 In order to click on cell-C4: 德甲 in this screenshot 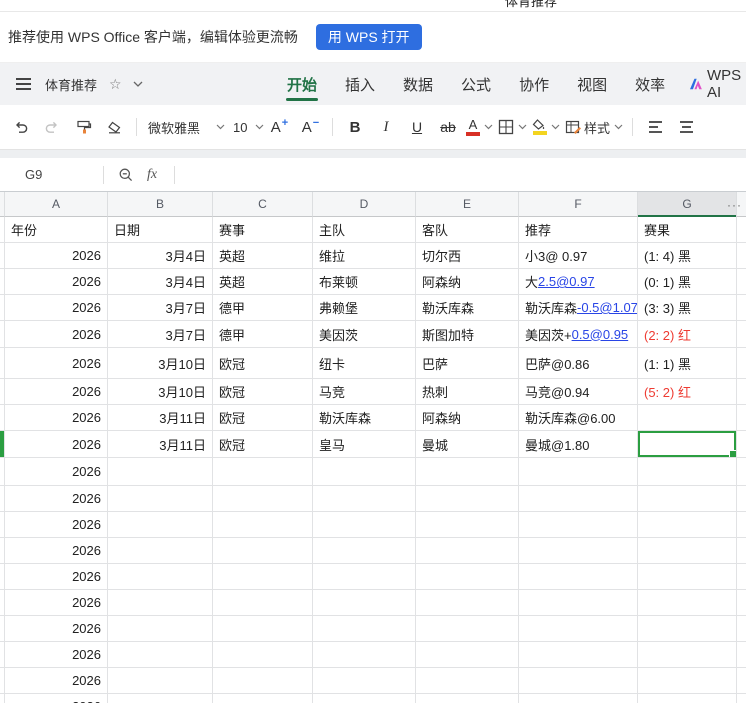, I will do `click(263, 308)`.